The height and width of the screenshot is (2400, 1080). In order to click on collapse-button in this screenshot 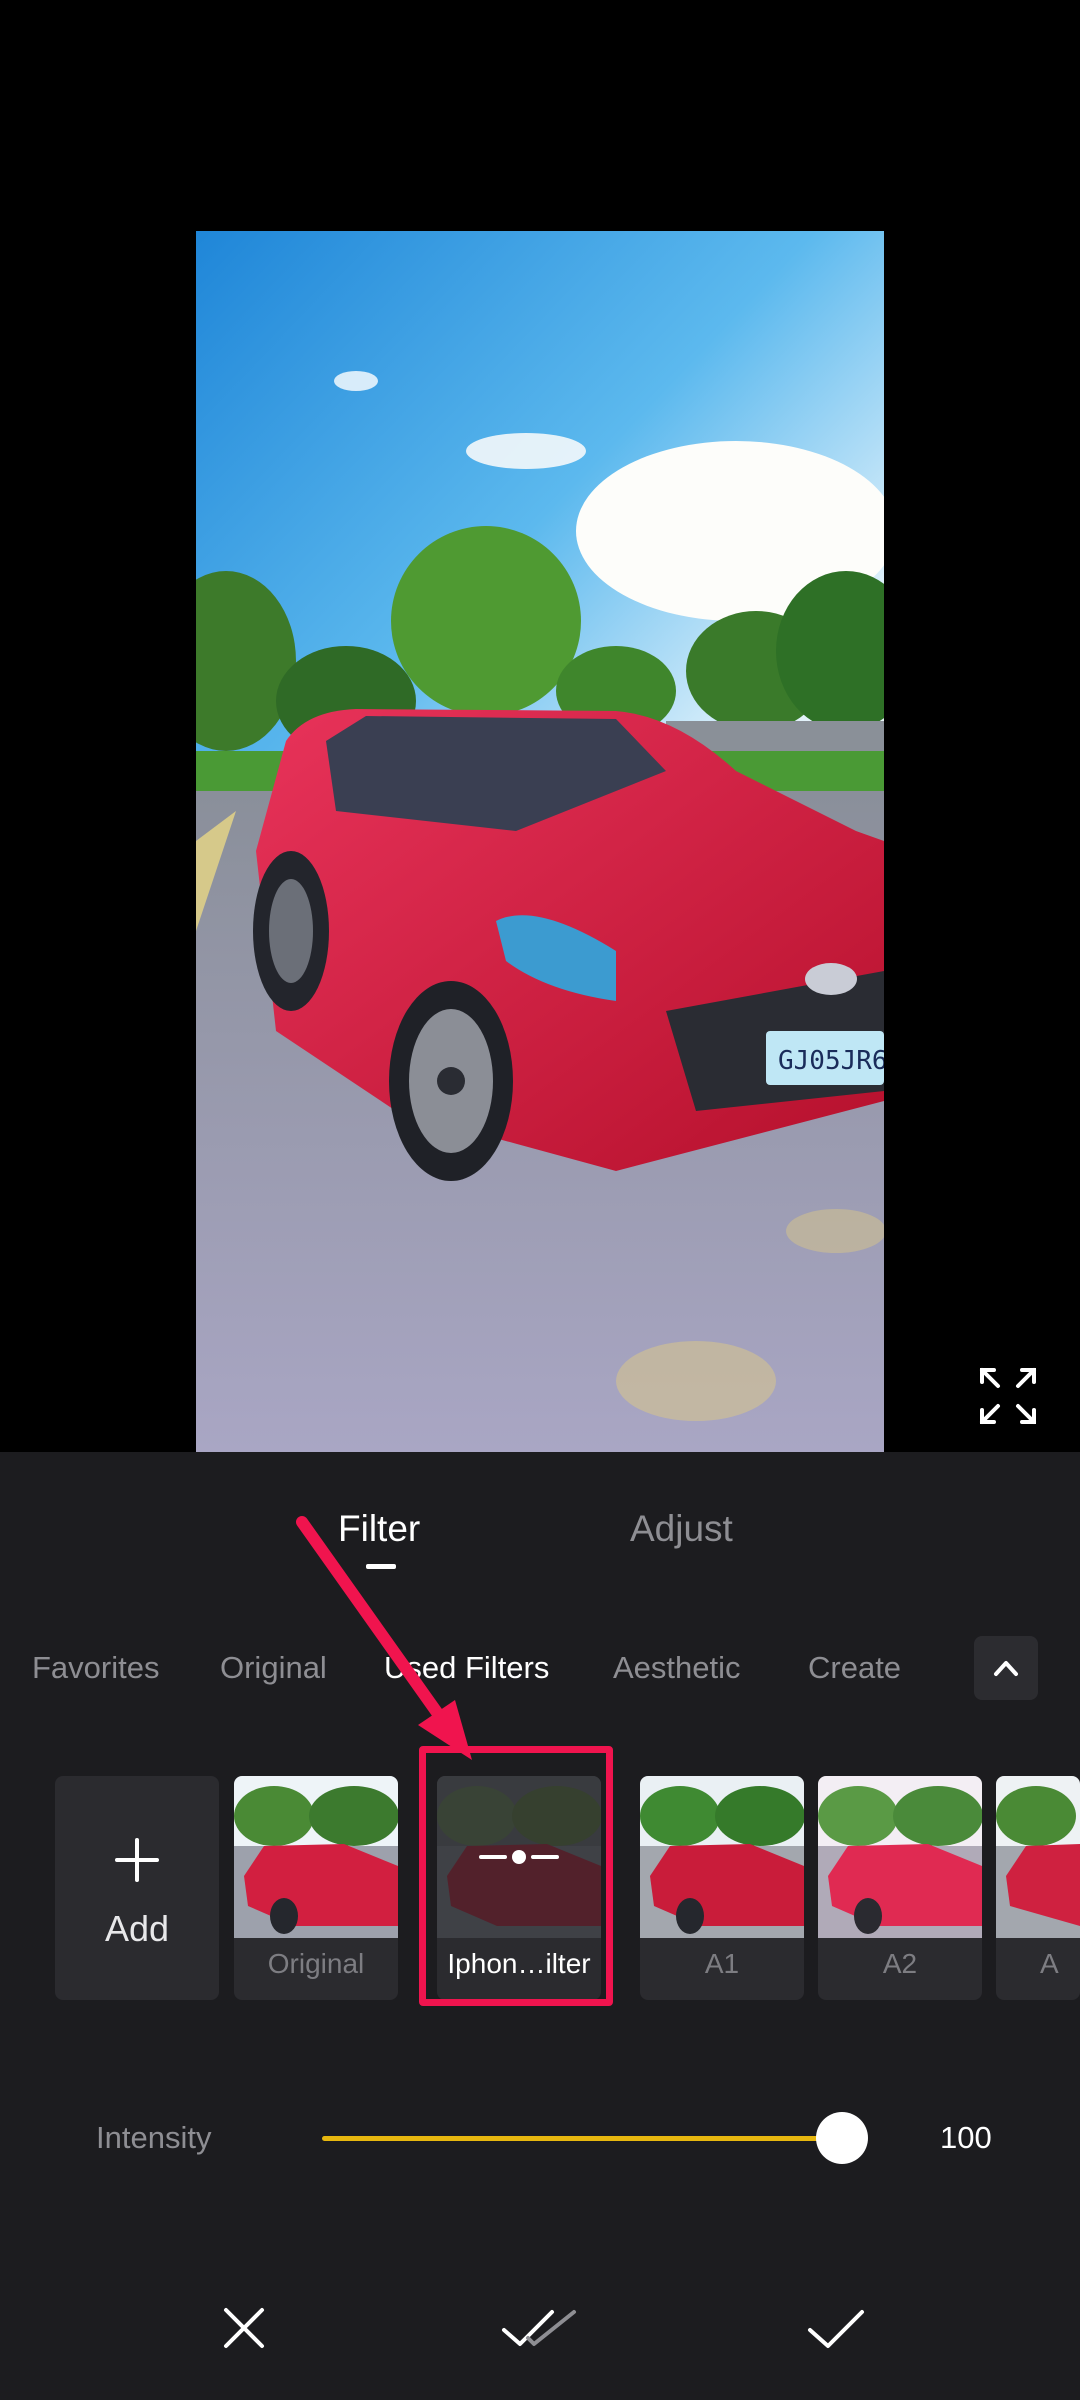, I will do `click(1006, 1668)`.